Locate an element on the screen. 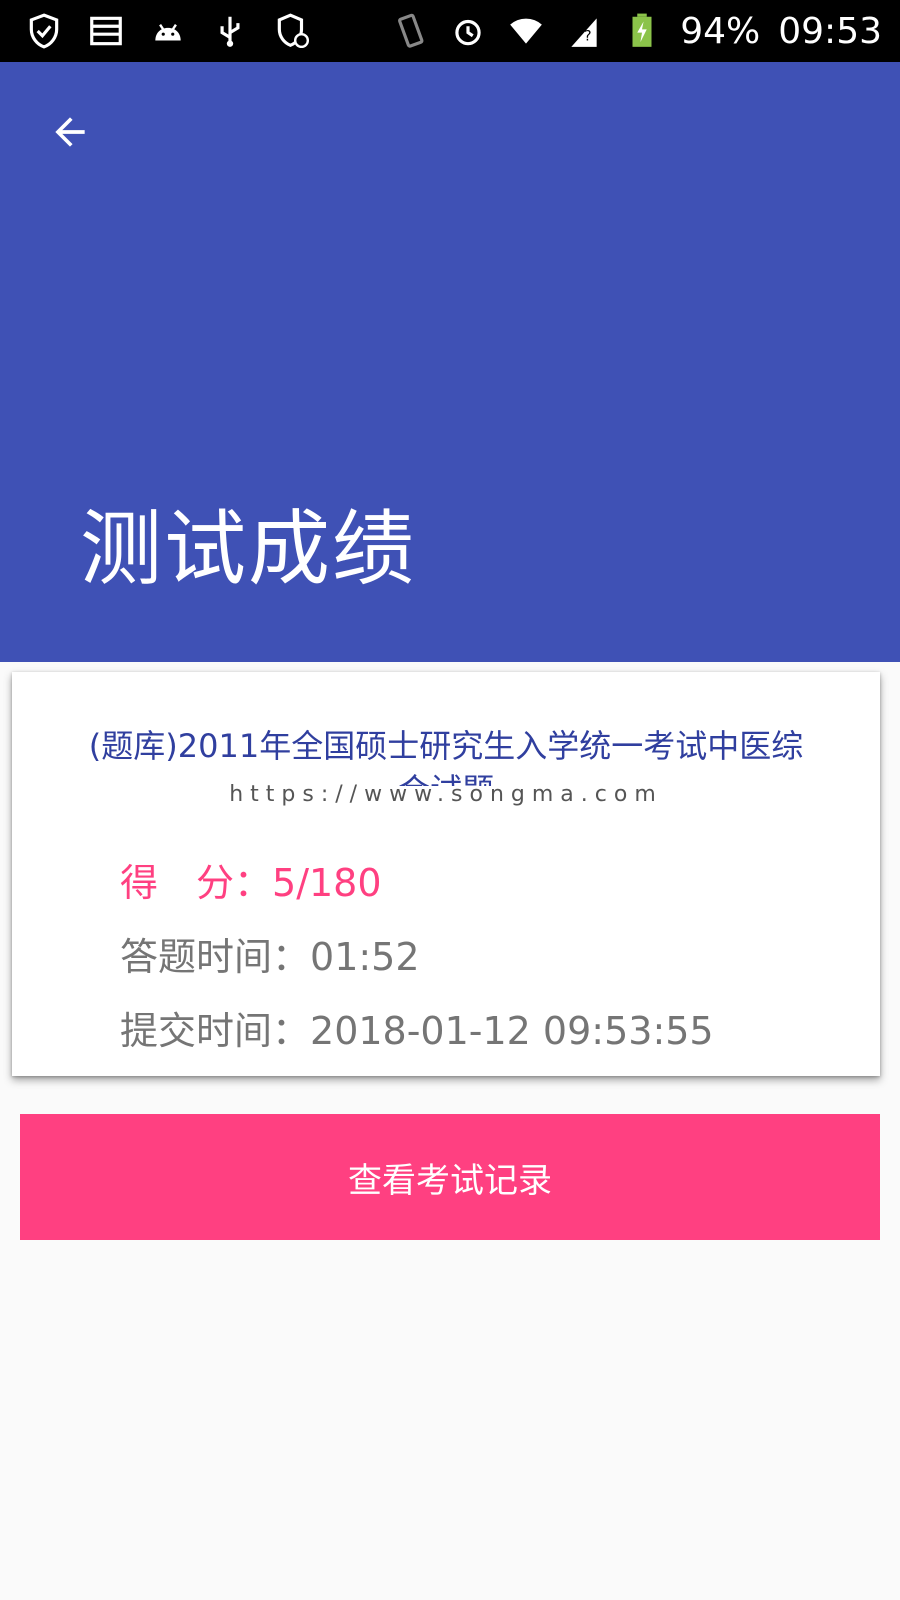  sim-unknown-icon: ? is located at coordinates (584, 31).